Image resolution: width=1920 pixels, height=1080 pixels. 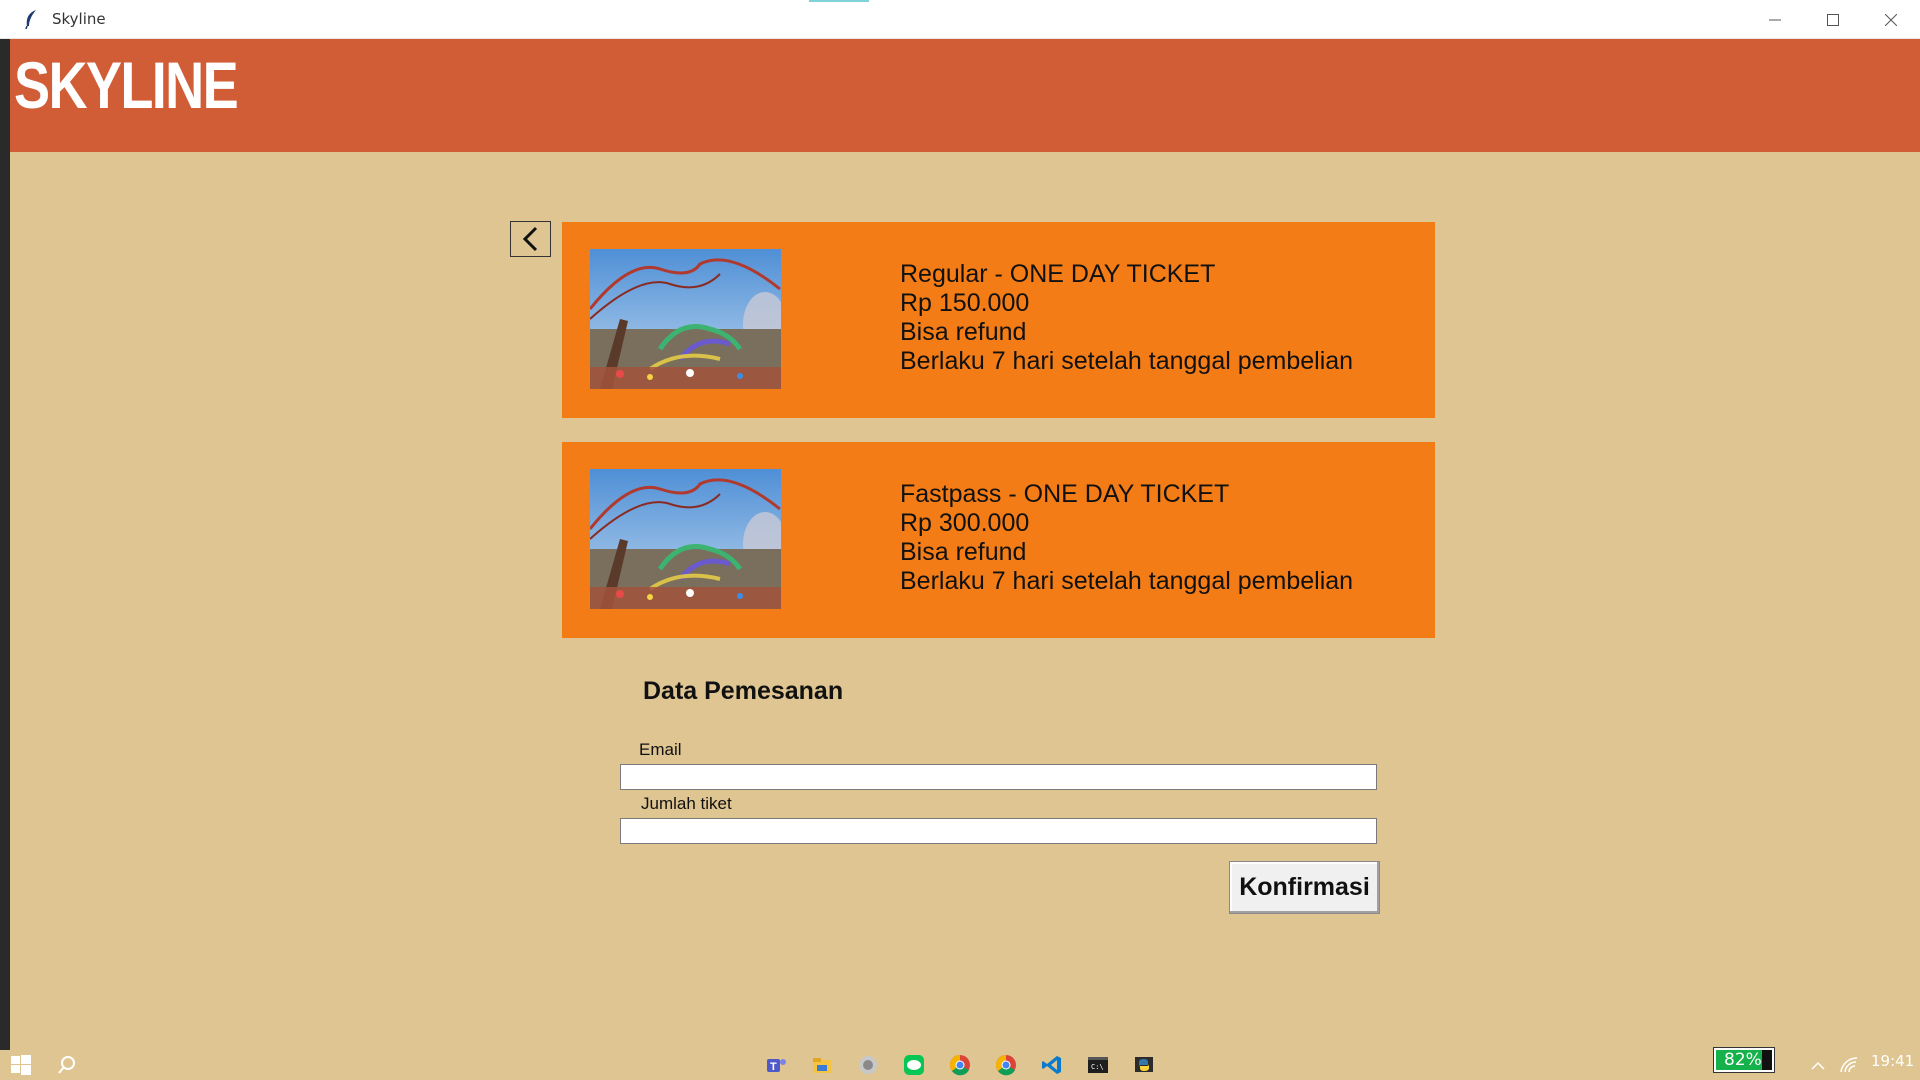 I want to click on teams-icon: T, so click(x=776, y=1065).